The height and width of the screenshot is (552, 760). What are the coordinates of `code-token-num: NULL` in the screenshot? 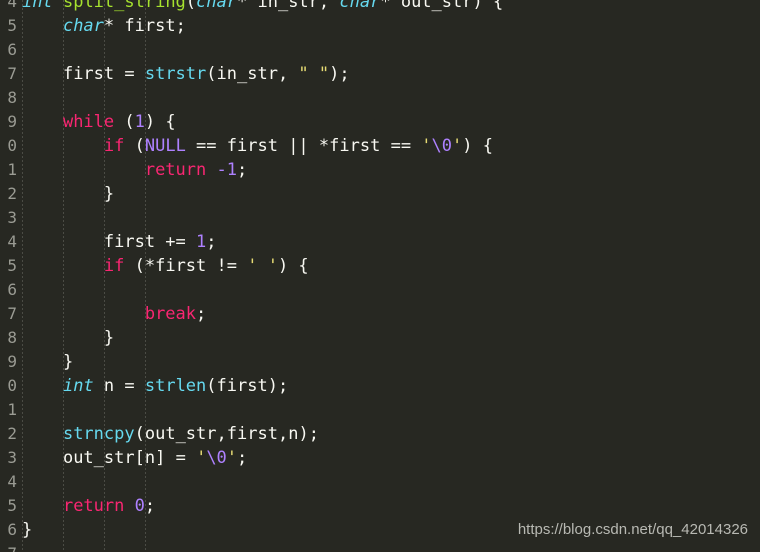 It's located at (165, 146).